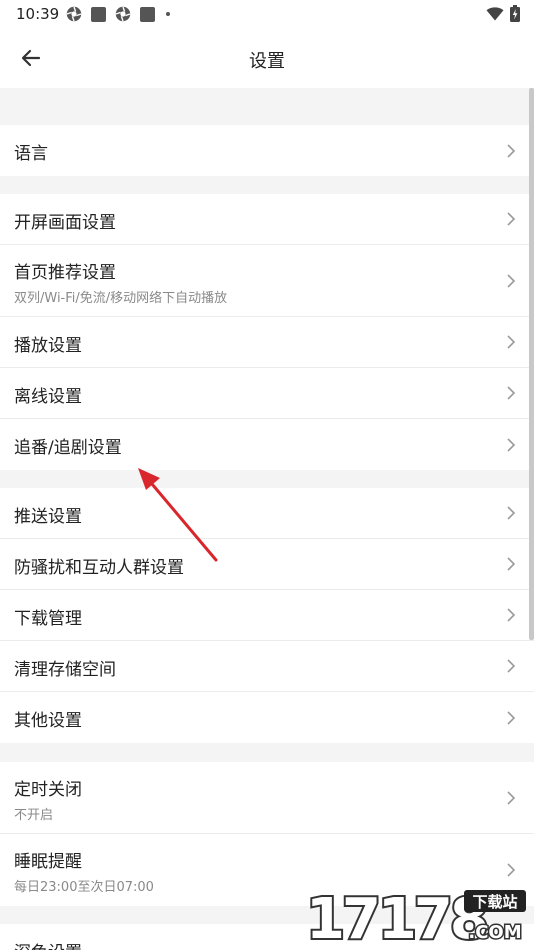 The width and height of the screenshot is (534, 950). Describe the element at coordinates (267, 444) in the screenshot. I see `settings-item-follow-series: 追番/追剧设置` at that location.